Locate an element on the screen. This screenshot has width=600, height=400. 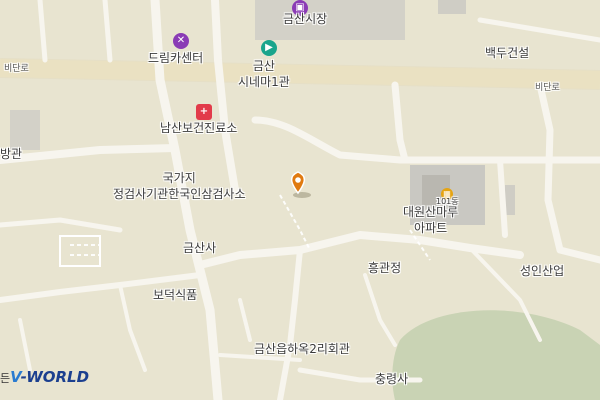
logo-text: -WORLD is located at coordinates (55, 377).